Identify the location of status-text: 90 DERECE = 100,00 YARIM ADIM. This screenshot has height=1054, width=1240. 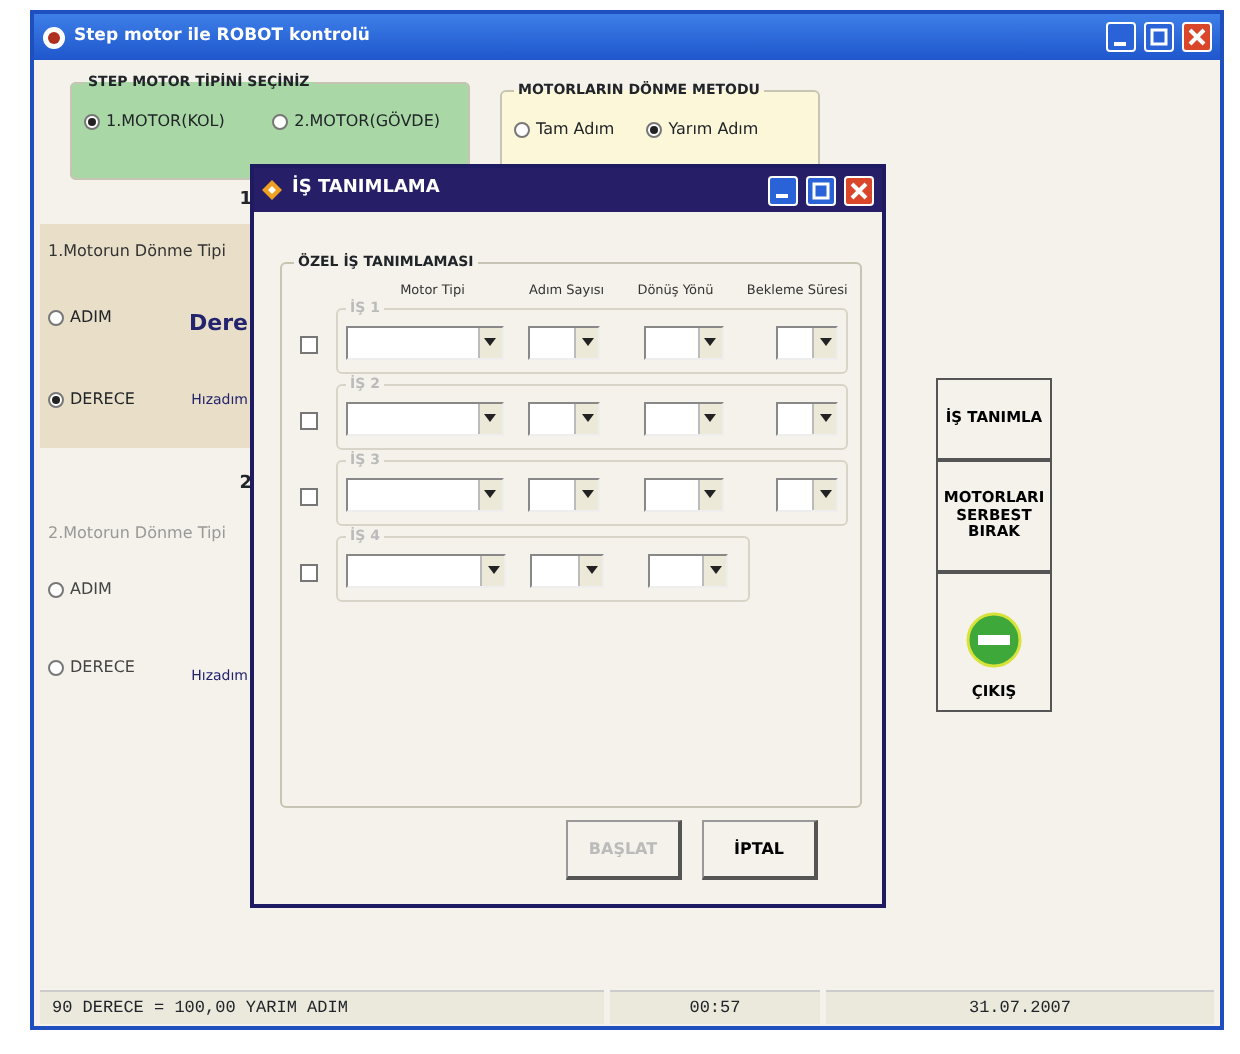
(322, 1007).